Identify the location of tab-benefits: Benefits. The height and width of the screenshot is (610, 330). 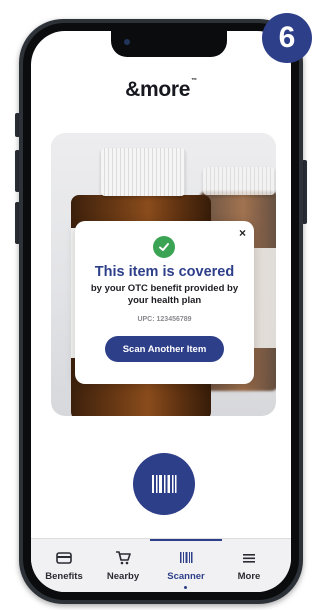
(64, 564).